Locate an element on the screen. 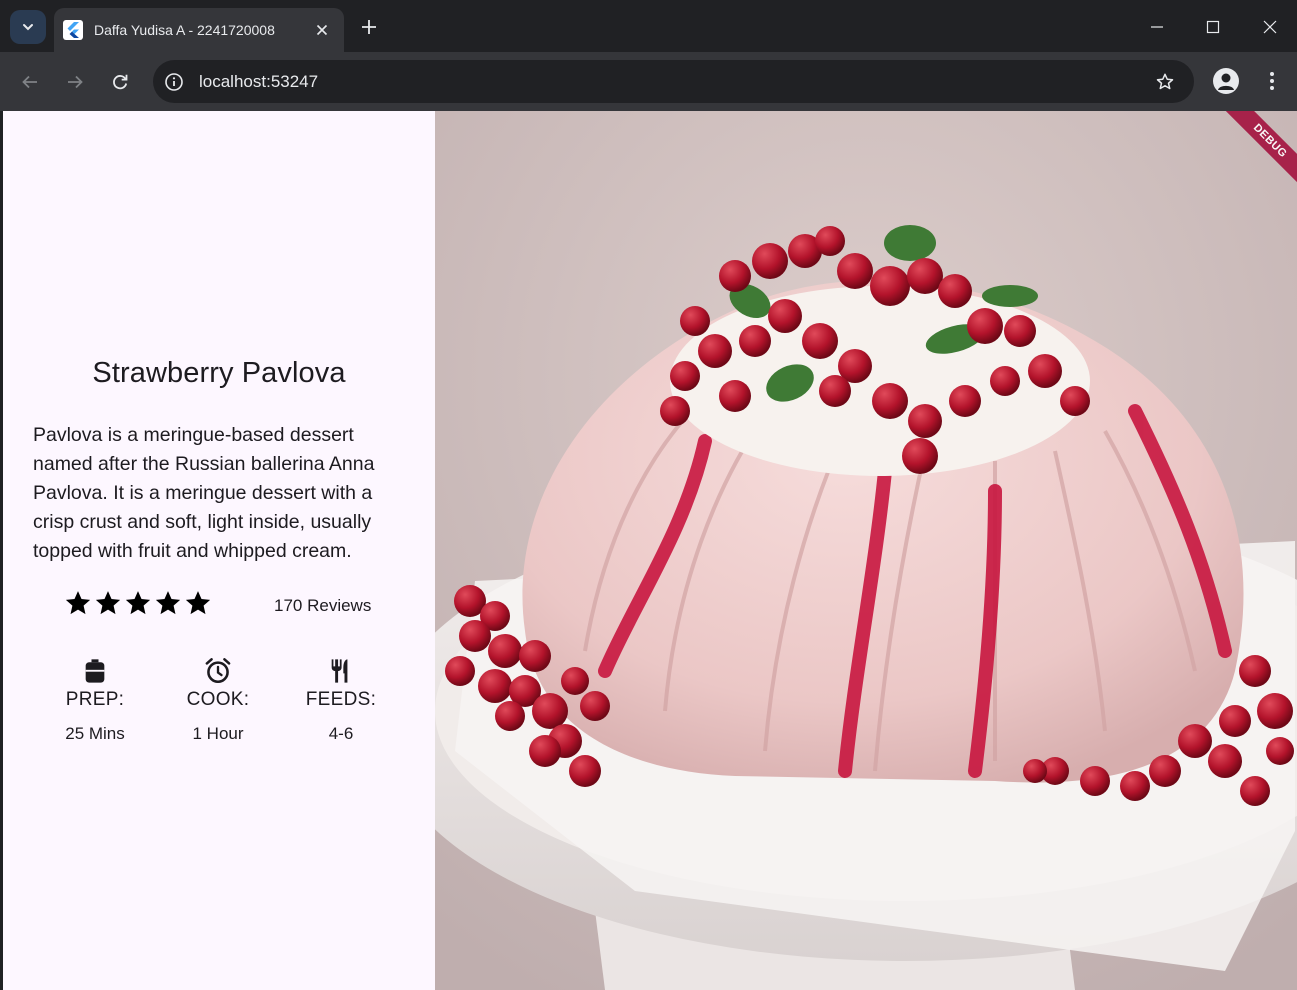 The image size is (1297, 990). timer-icon is located at coordinates (218, 671).